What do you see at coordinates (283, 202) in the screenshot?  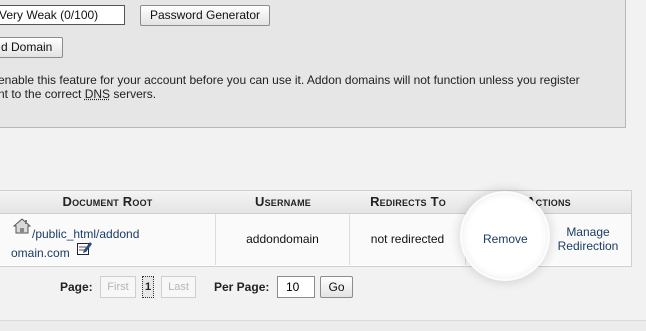 I see `header-username: Username` at bounding box center [283, 202].